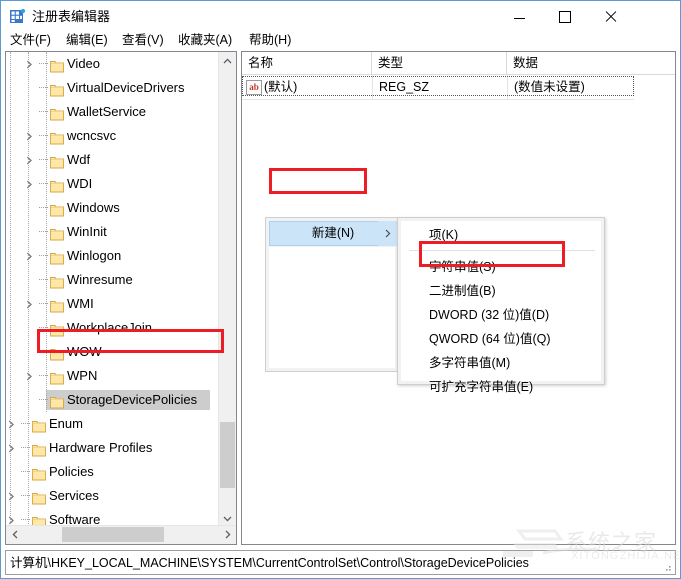  I want to click on submenu-item: 可扩充字符串值(E), so click(502, 387).